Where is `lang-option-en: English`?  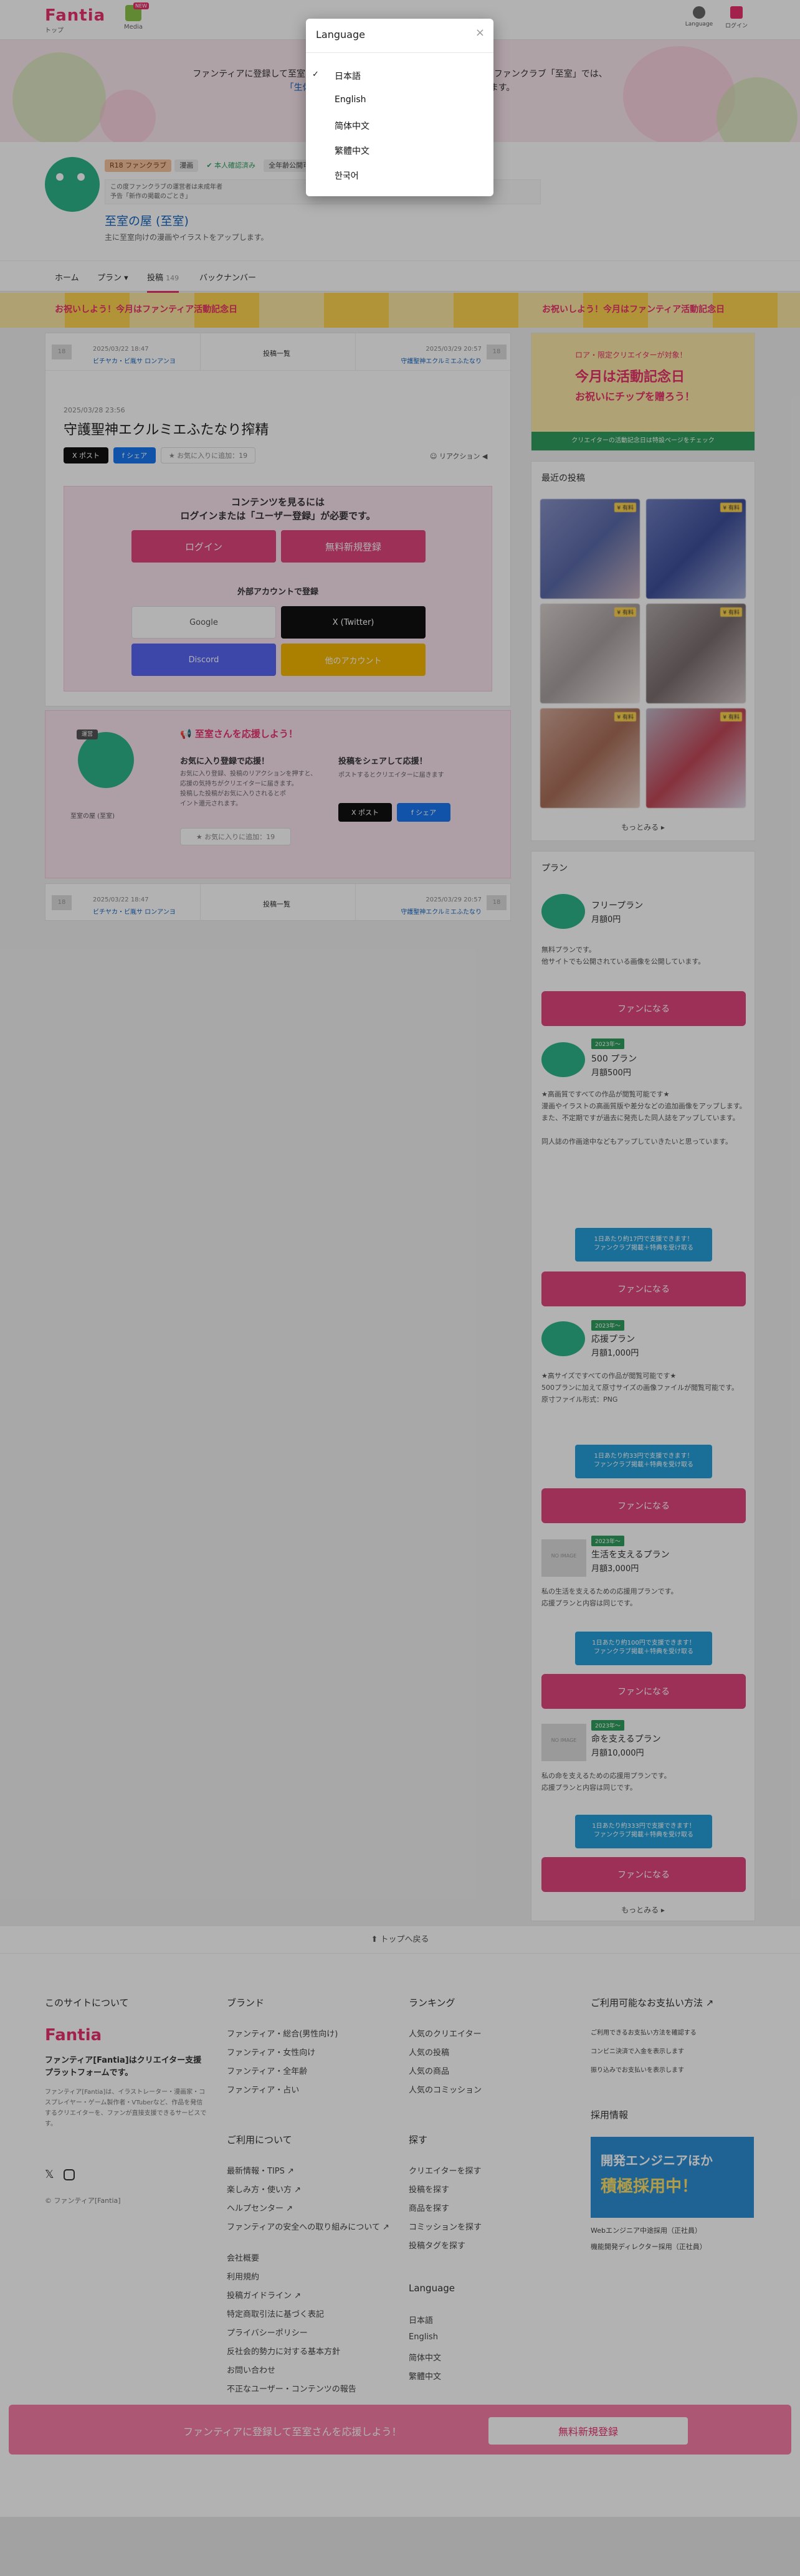 lang-option-en: English is located at coordinates (350, 100).